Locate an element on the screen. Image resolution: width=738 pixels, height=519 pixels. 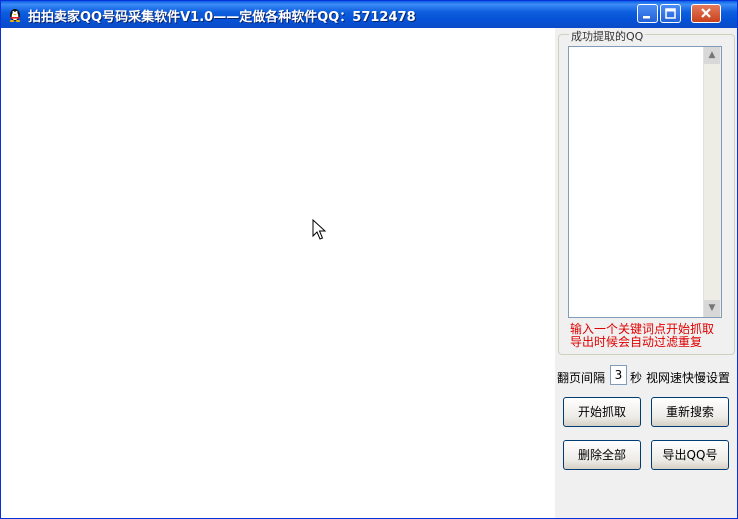
close-icon is located at coordinates (706, 13).